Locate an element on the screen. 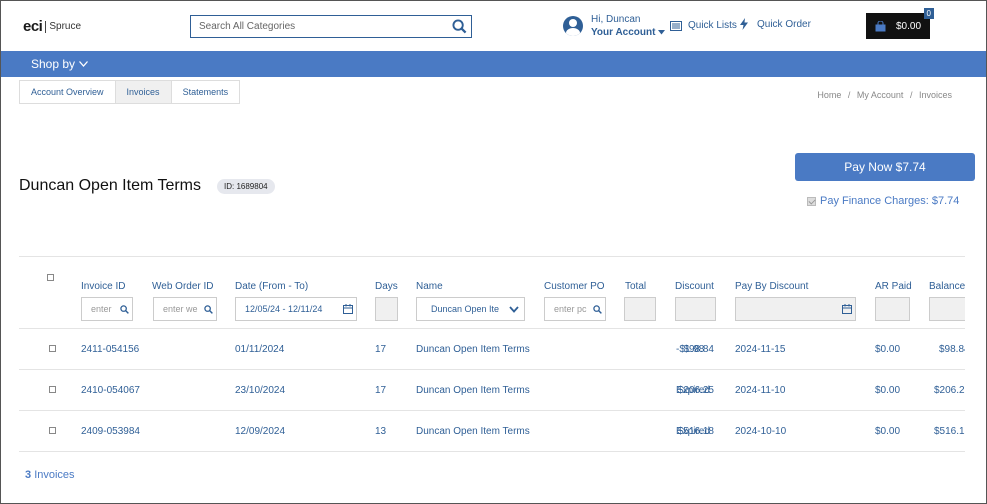  col-header-discount: Discount is located at coordinates (694, 286).